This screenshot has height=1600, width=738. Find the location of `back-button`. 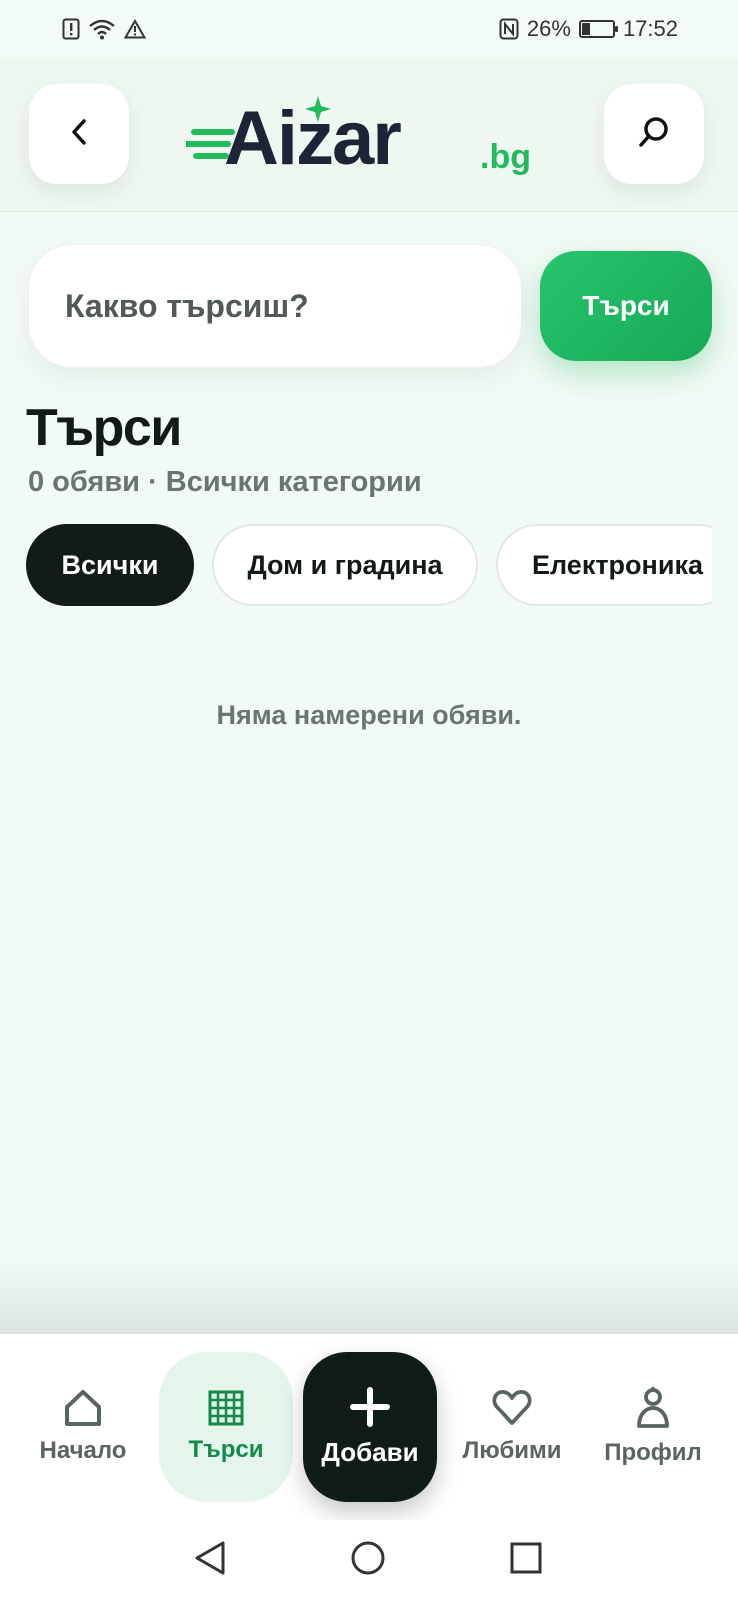

back-button is located at coordinates (79, 134).